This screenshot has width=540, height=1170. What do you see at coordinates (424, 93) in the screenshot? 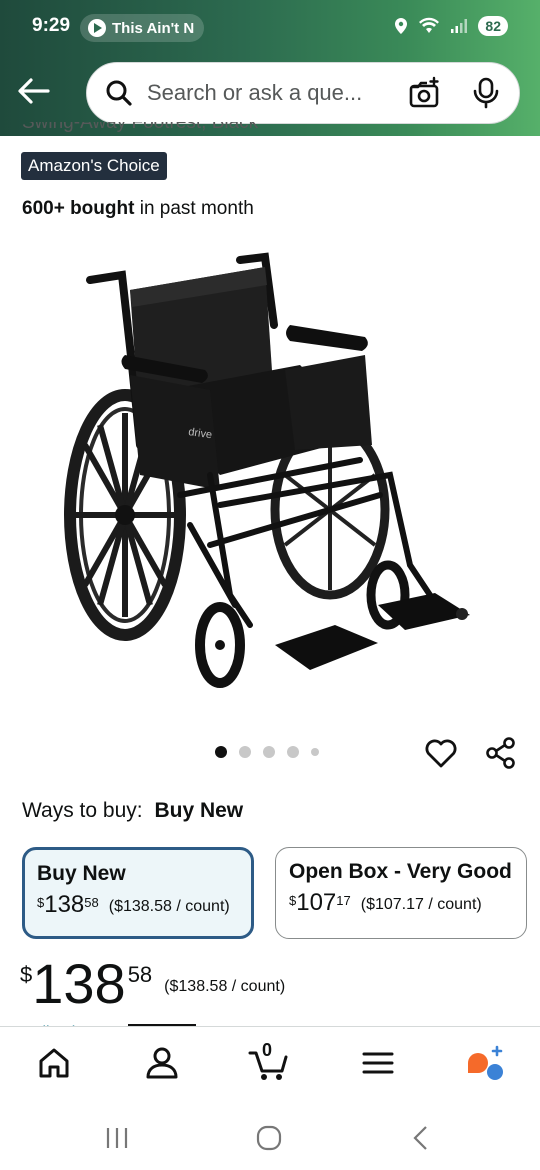
I see `camera-search-icon` at bounding box center [424, 93].